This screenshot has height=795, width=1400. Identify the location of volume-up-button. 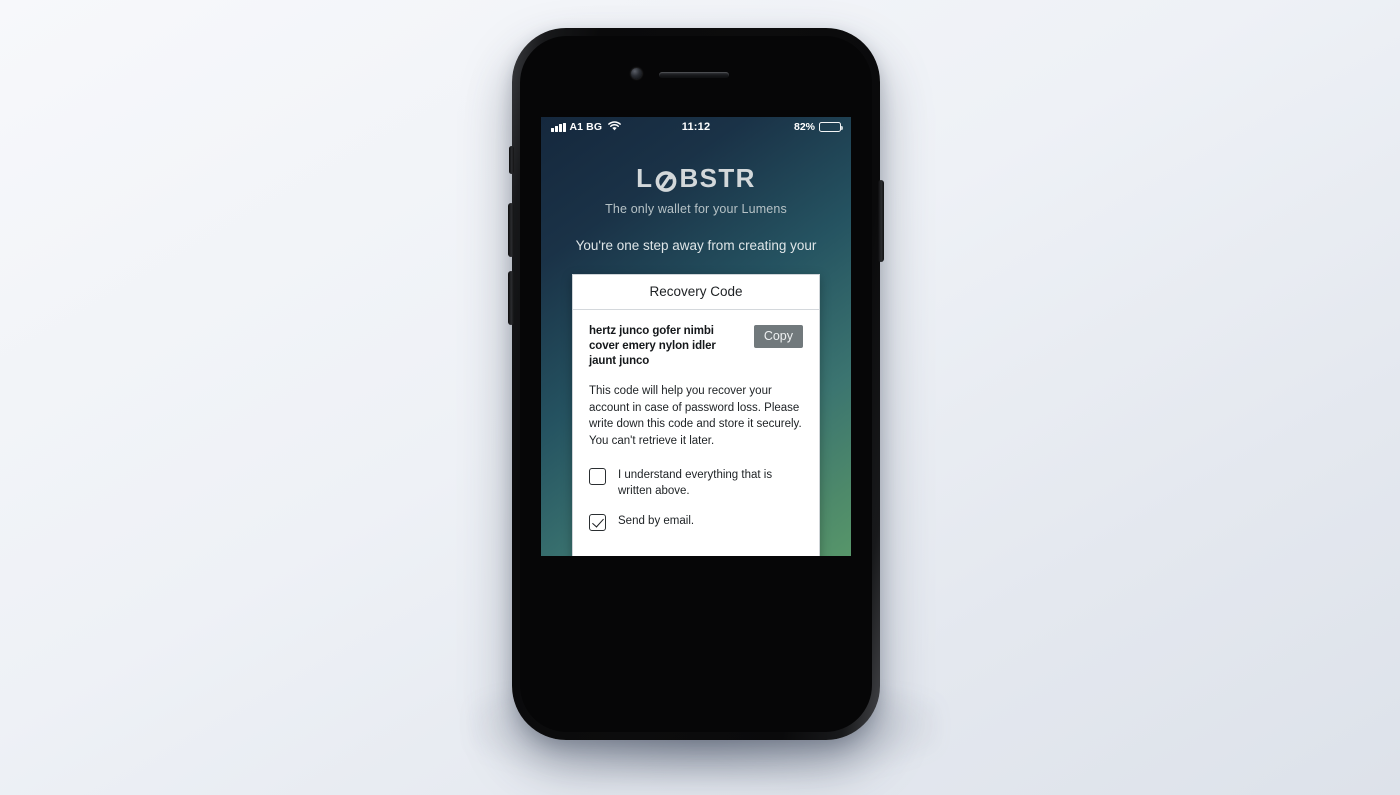
(511, 230).